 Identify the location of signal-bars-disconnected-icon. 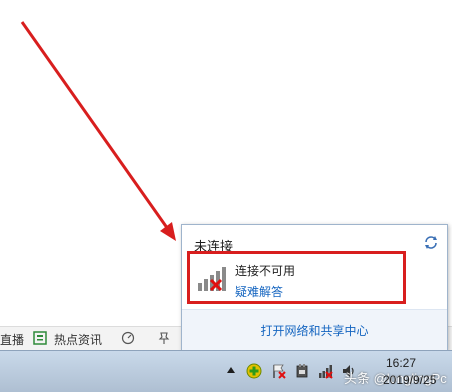
(212, 279).